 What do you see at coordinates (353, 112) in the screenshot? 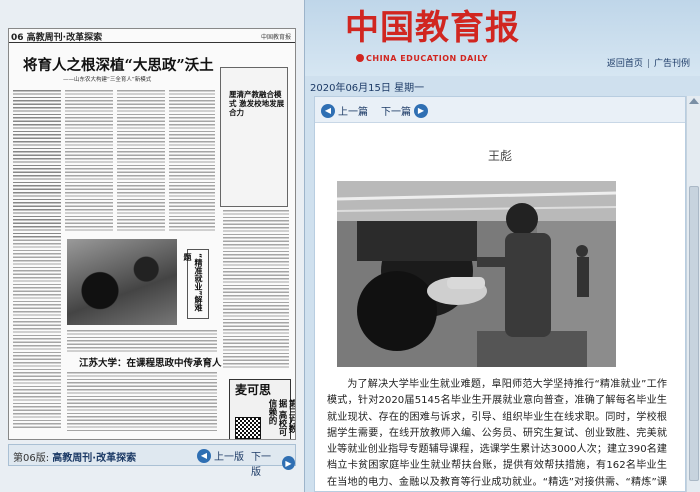
I see `prev-article-label: 上一篇` at bounding box center [353, 112].